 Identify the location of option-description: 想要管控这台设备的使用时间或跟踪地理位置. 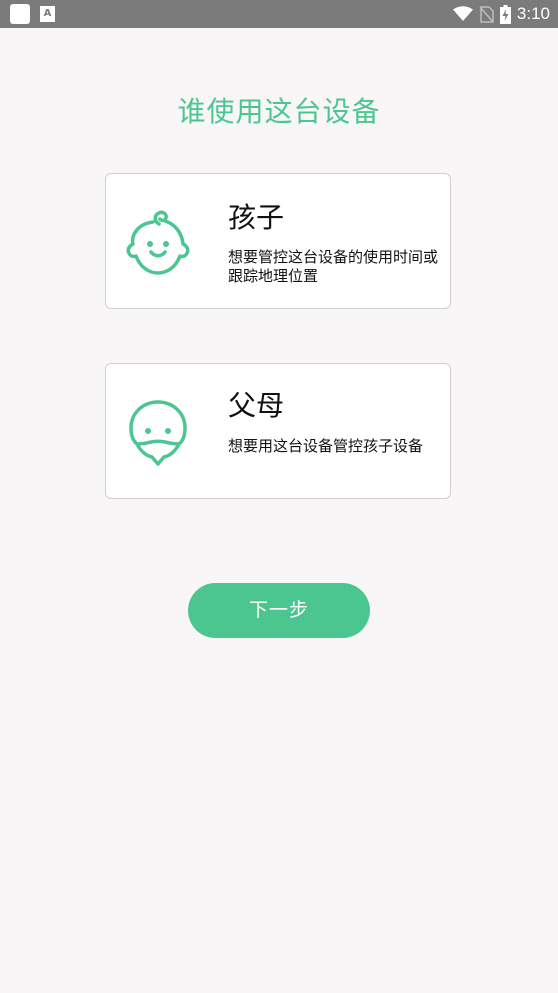
(333, 266).